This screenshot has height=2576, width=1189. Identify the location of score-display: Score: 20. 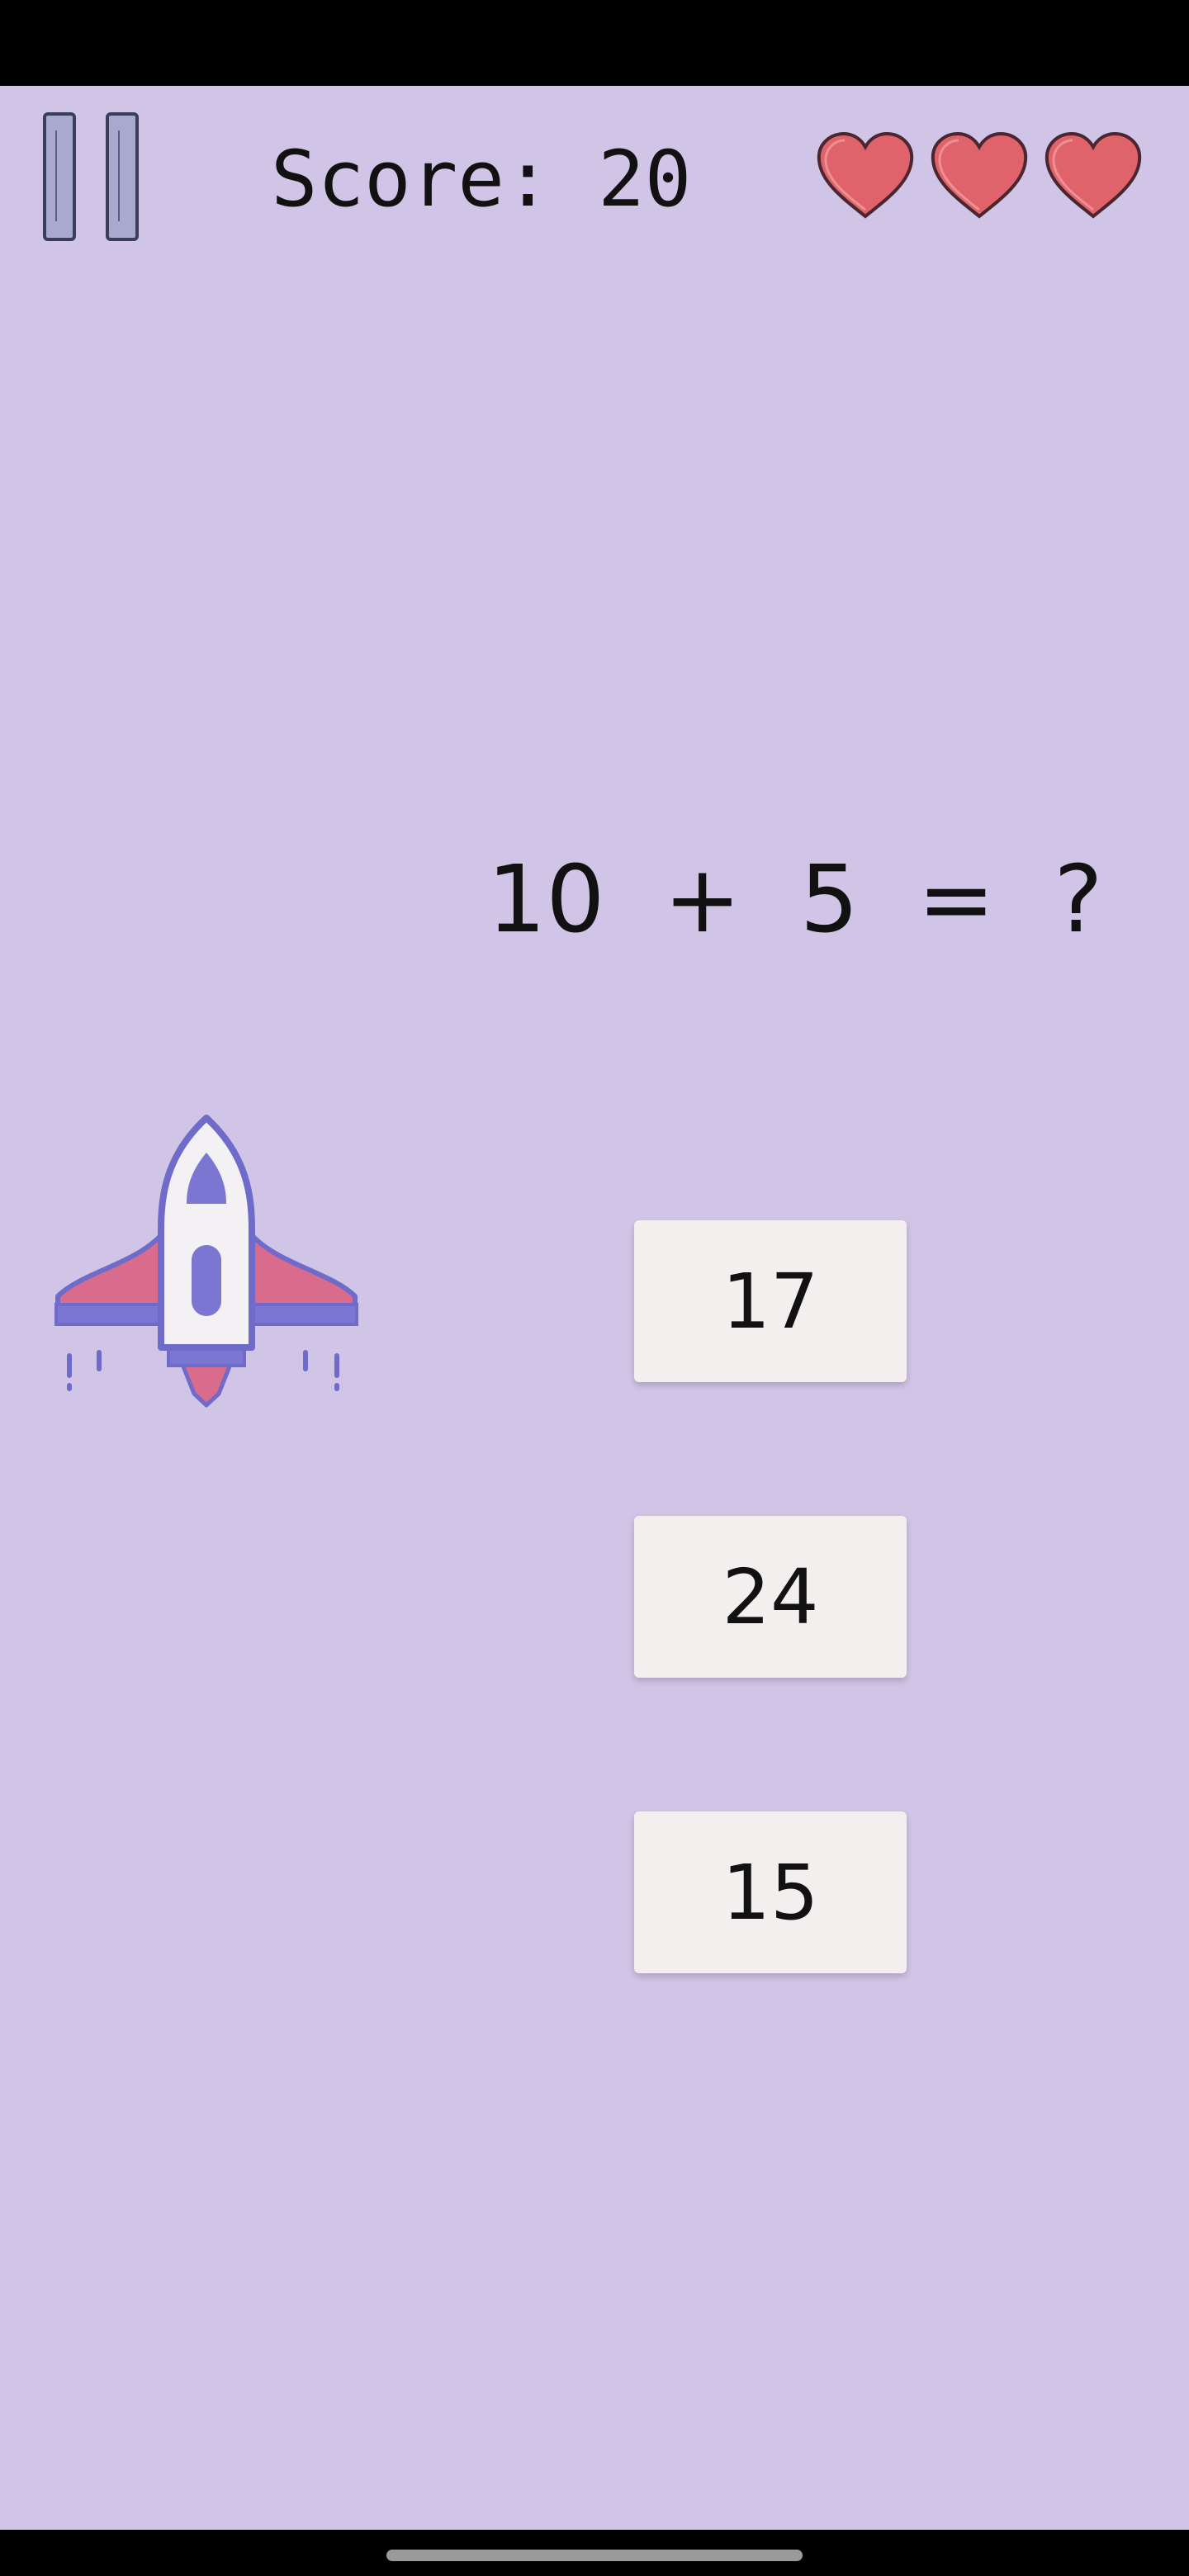
(481, 180).